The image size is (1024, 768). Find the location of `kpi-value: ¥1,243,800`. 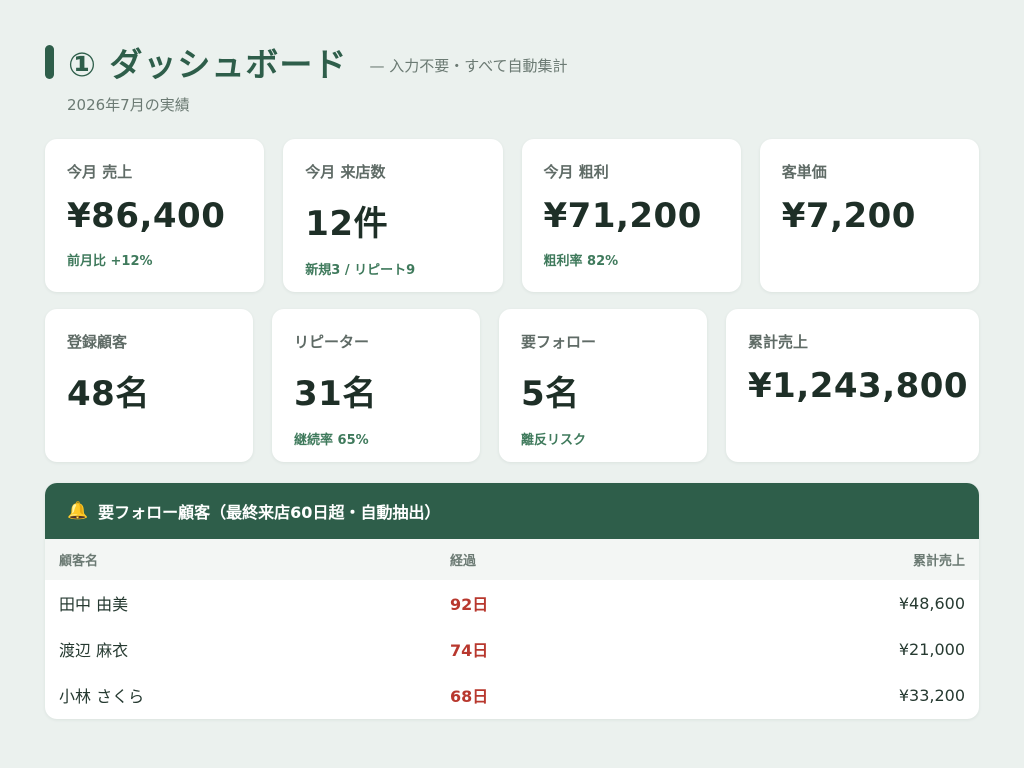

kpi-value: ¥1,243,800 is located at coordinates (858, 386).